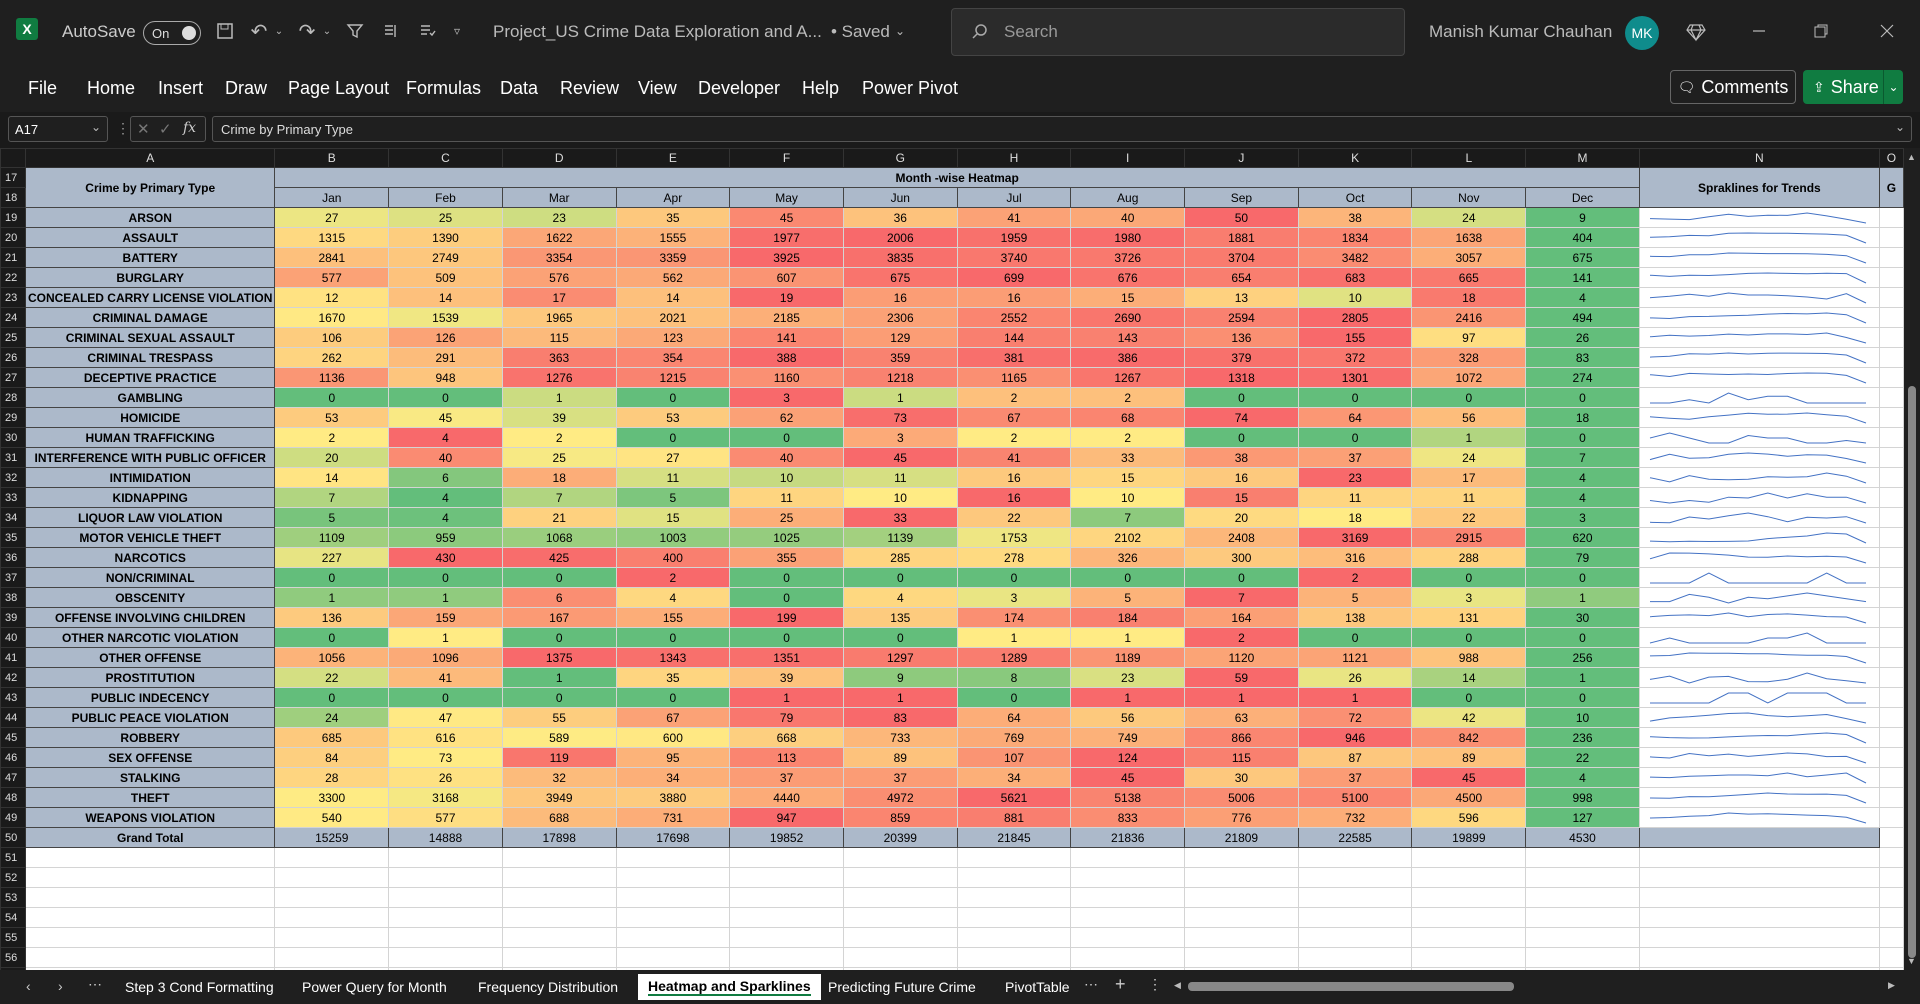 This screenshot has height=1004, width=1920. What do you see at coordinates (445, 317) in the screenshot?
I see `heatmap-cell: 1539` at bounding box center [445, 317].